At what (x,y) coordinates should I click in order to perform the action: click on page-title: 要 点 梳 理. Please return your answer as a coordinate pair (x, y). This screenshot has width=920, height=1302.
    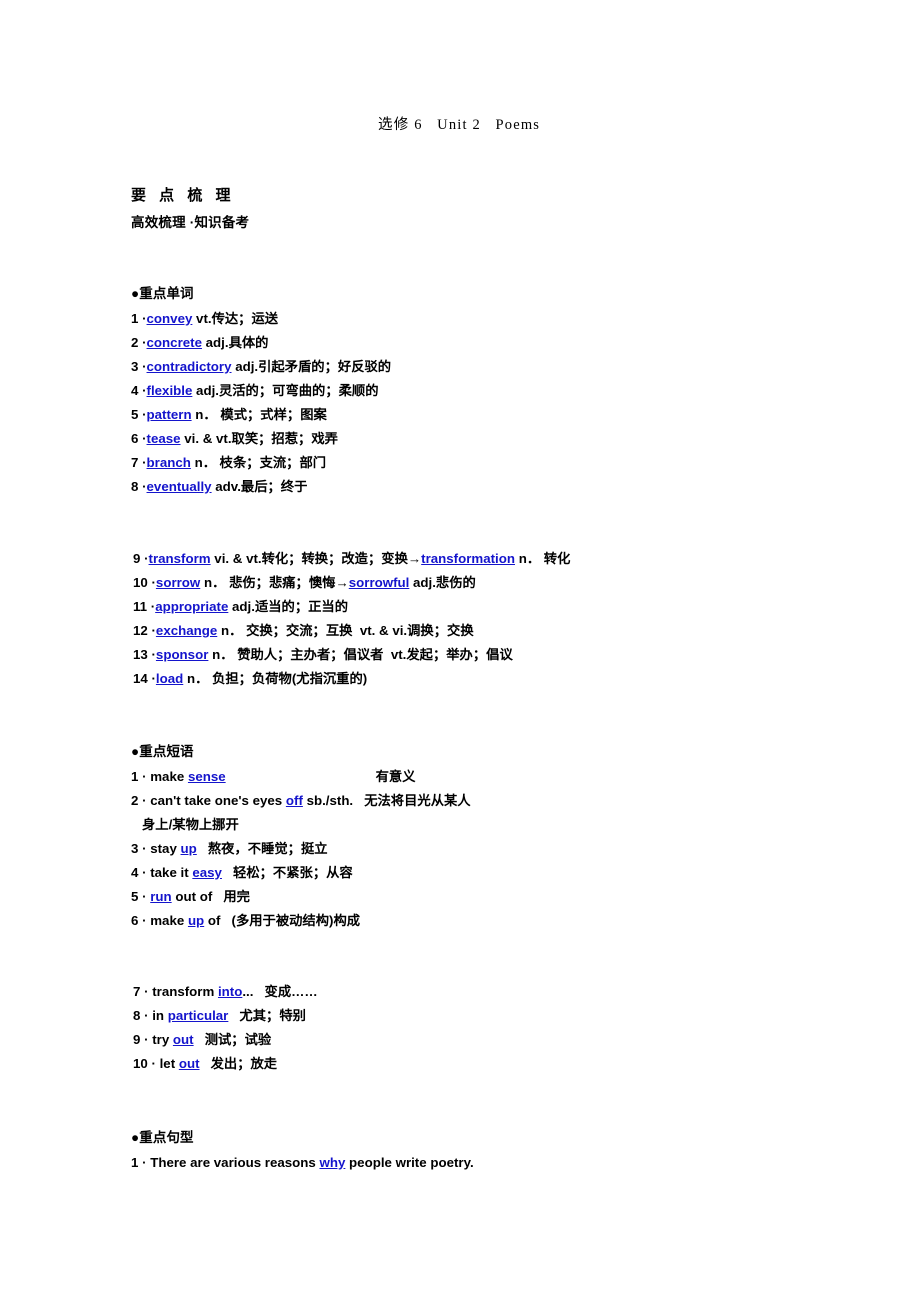
    Looking at the image, I should click on (183, 195).